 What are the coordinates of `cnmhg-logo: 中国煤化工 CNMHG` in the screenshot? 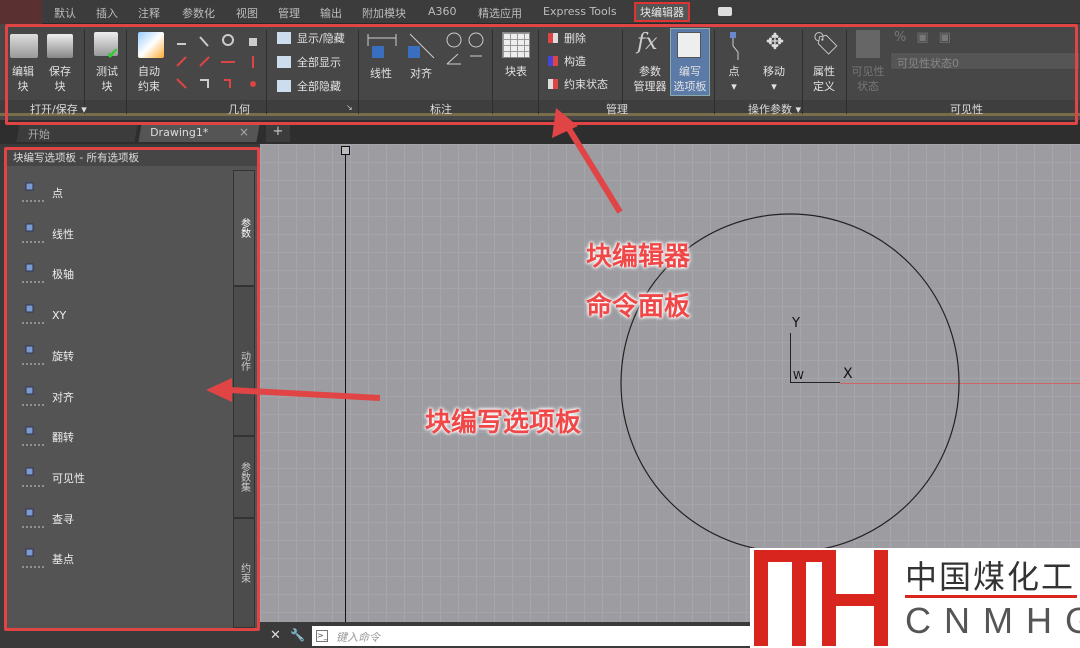 It's located at (915, 598).